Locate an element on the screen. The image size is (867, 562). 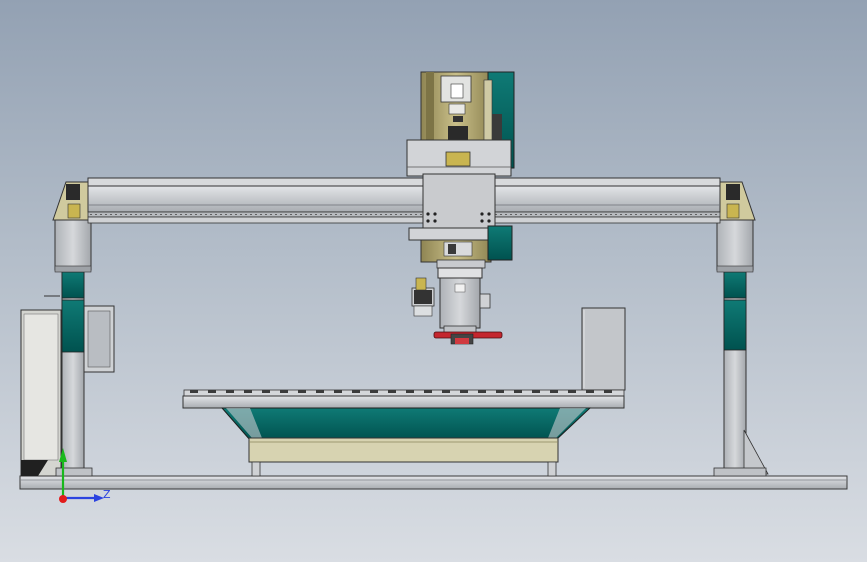
triad-origin-icon is located at coordinates (63, 499).